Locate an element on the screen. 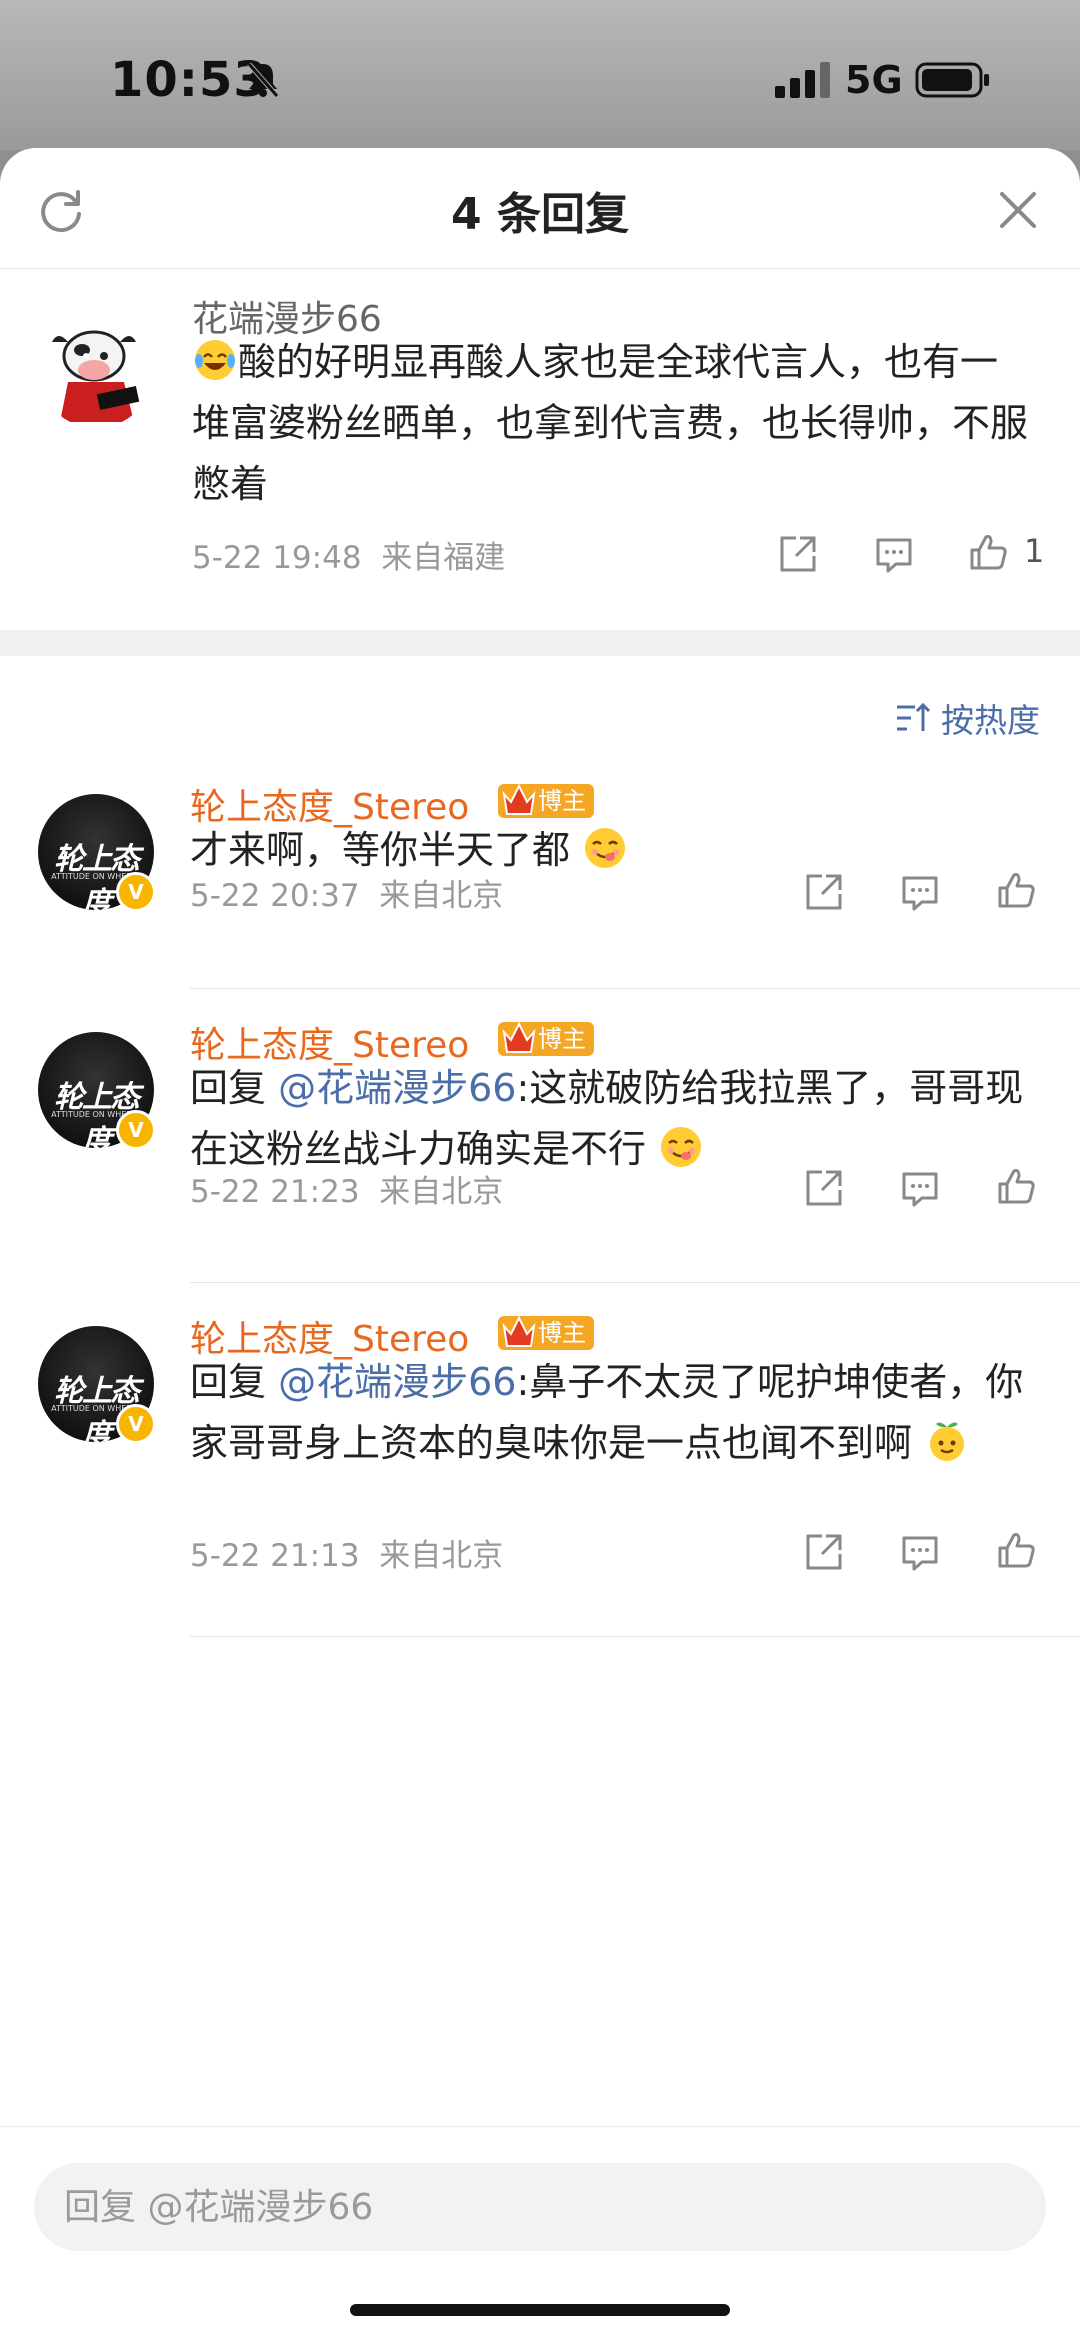  network-type: 5G is located at coordinates (874, 80).